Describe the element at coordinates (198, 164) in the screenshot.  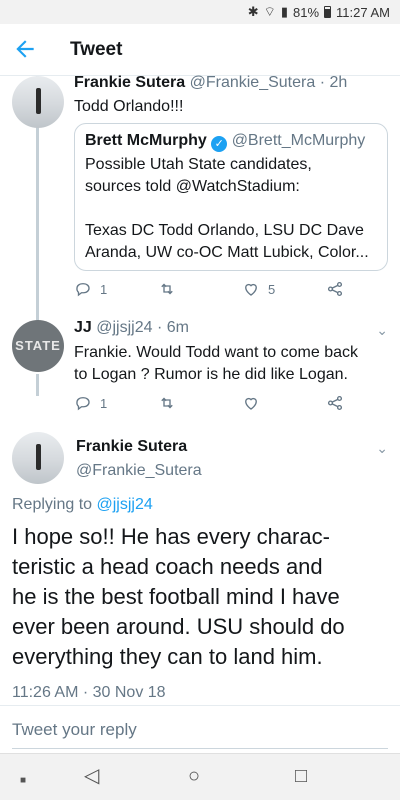
I see `quote-line: Possible Utah State candidates,` at that location.